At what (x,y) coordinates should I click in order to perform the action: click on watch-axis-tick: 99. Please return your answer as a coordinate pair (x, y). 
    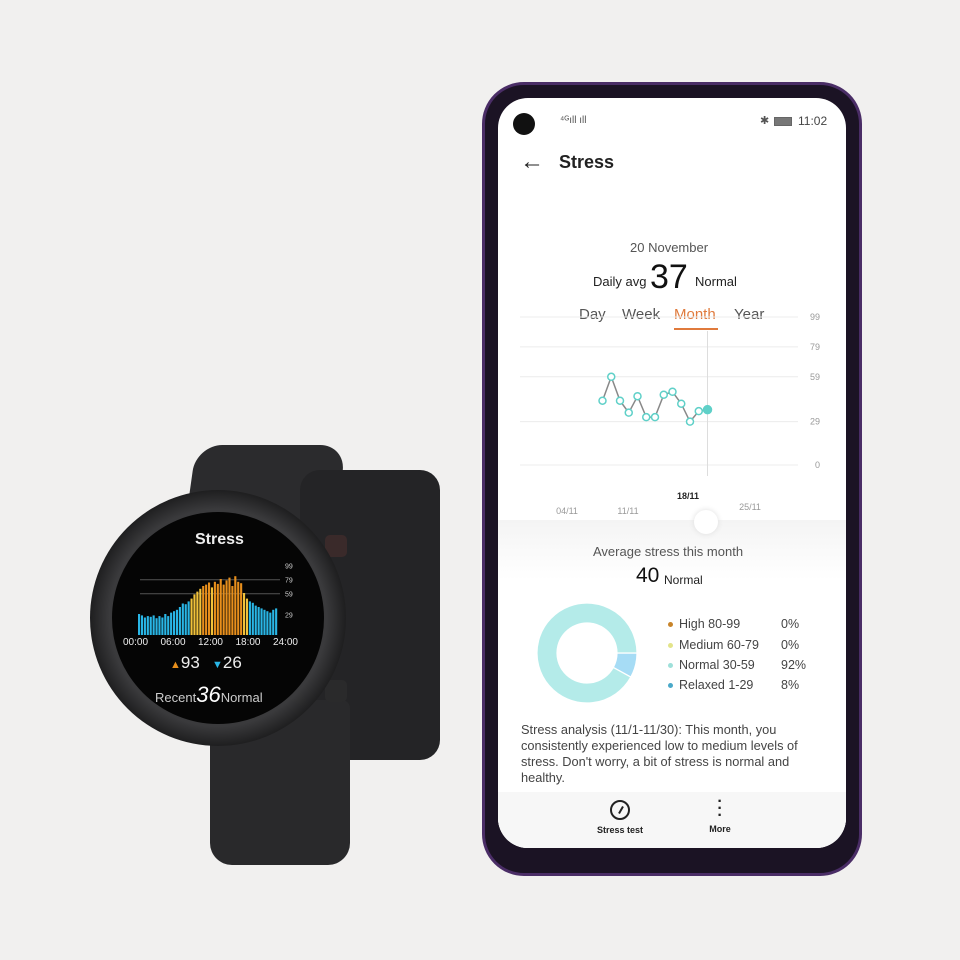
    Looking at the image, I should click on (289, 567).